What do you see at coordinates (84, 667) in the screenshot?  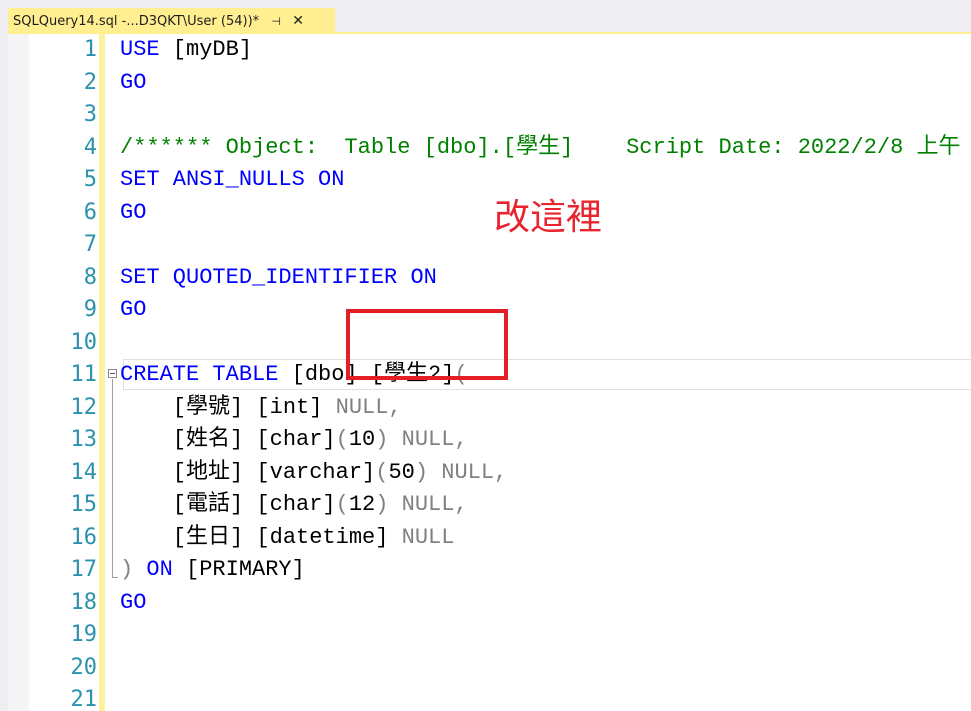 I see `line-number: 20` at bounding box center [84, 667].